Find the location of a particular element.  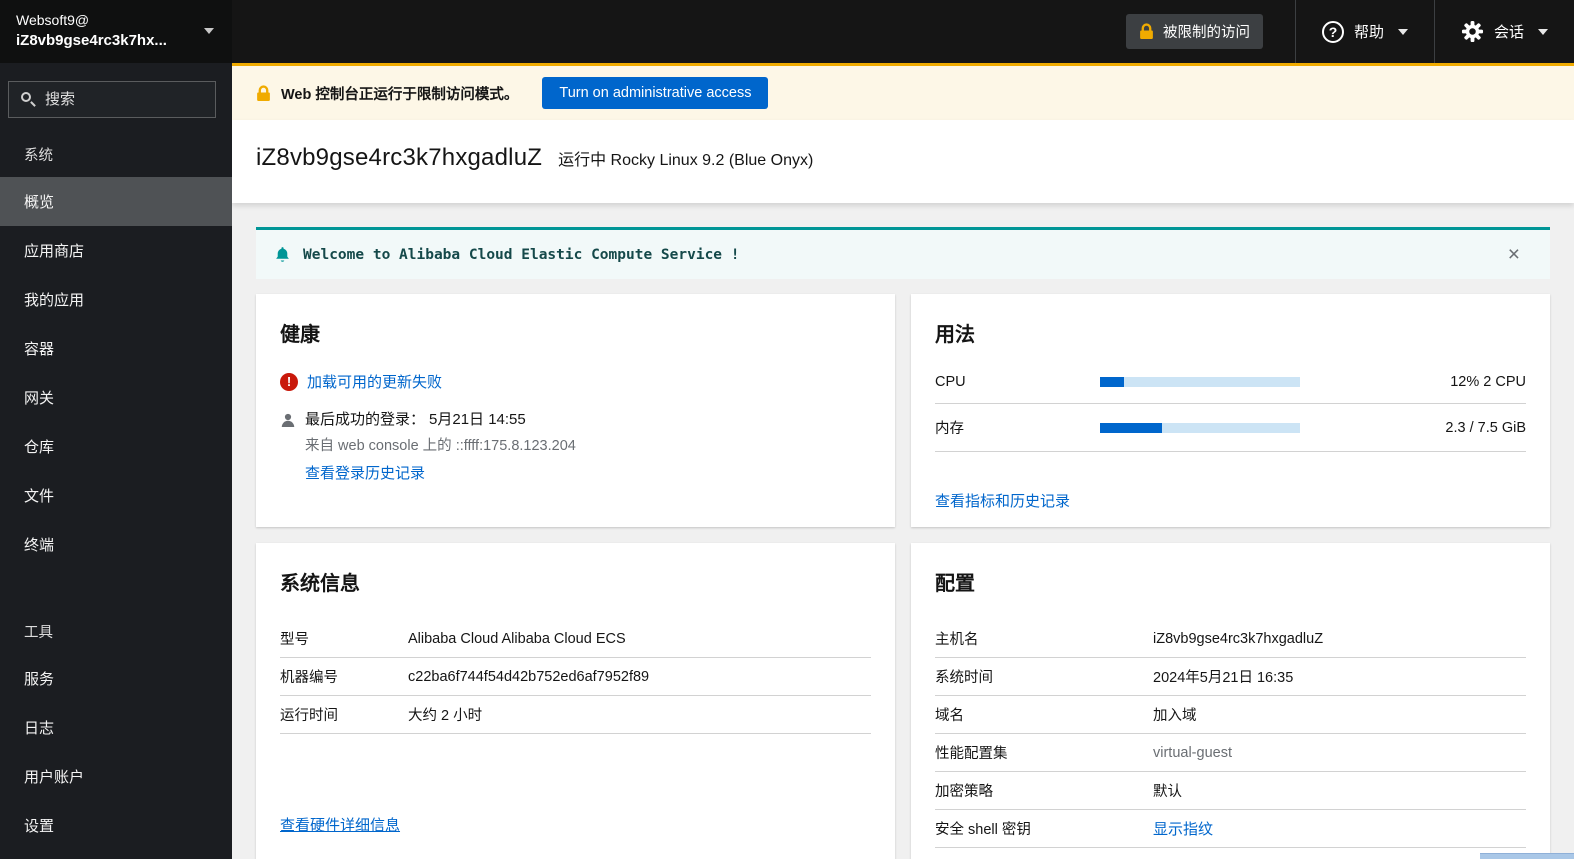

table-row: 性能配置集 virtual-guest is located at coordinates (1230, 753).